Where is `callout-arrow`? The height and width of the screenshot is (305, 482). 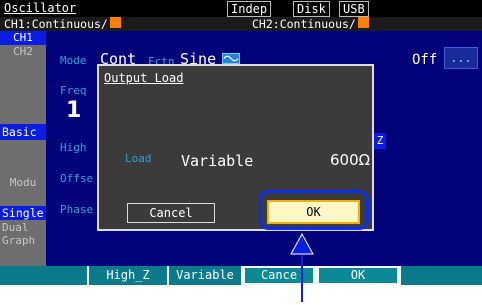
callout-arrow is located at coordinates (302, 267).